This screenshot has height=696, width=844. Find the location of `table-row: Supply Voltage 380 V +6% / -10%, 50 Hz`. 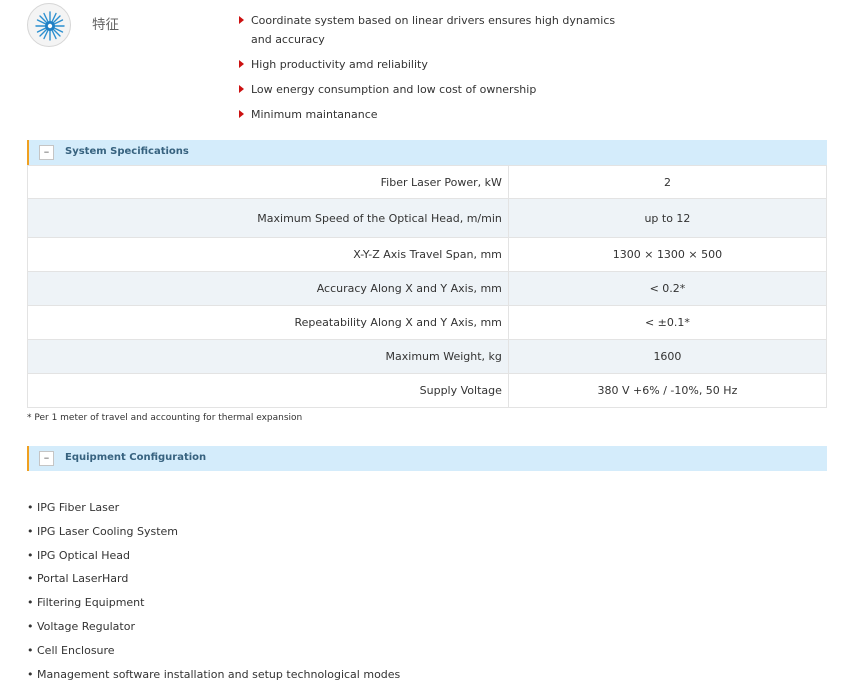

table-row: Supply Voltage 380 V +6% / -10%, 50 Hz is located at coordinates (427, 390).